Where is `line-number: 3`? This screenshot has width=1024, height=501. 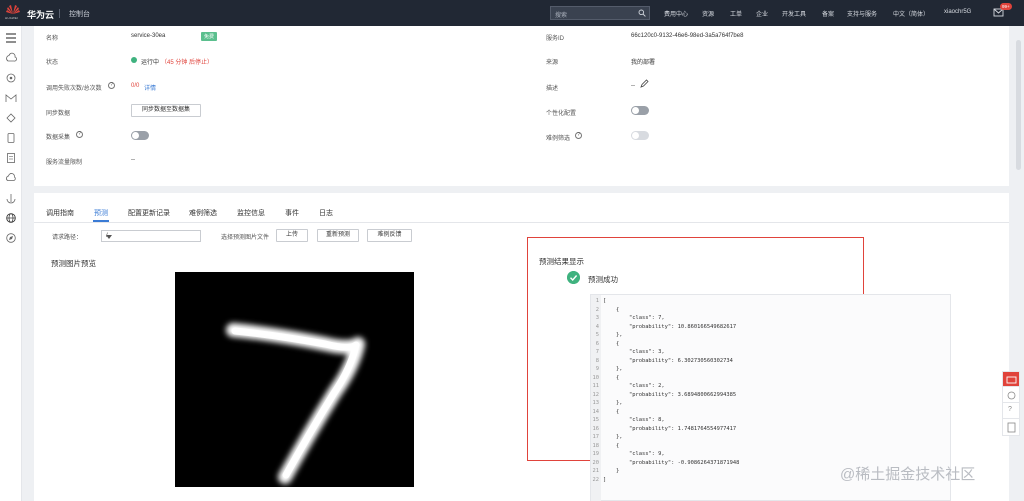 line-number: 3 is located at coordinates (597, 318).